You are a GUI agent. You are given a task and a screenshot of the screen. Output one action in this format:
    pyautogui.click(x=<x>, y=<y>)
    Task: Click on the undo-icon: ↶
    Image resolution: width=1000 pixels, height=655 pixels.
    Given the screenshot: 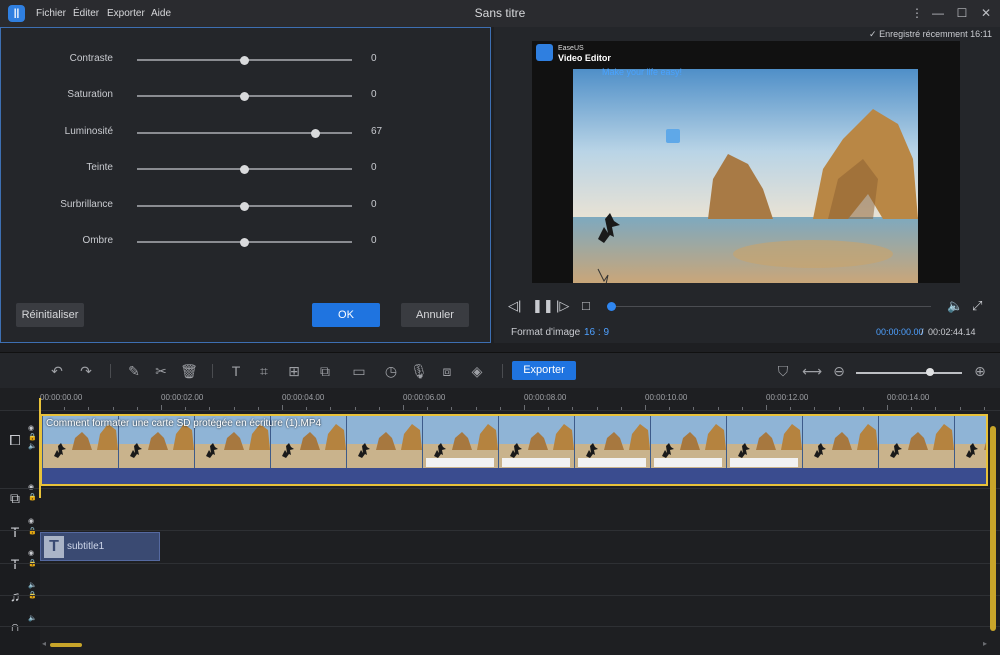 What is the action you would take?
    pyautogui.click(x=57, y=371)
    